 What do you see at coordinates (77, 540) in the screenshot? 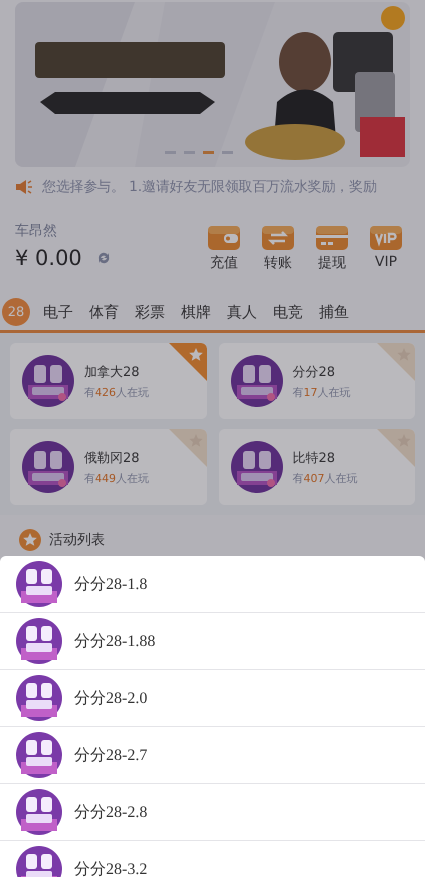
I see `section-title: 活动列表` at bounding box center [77, 540].